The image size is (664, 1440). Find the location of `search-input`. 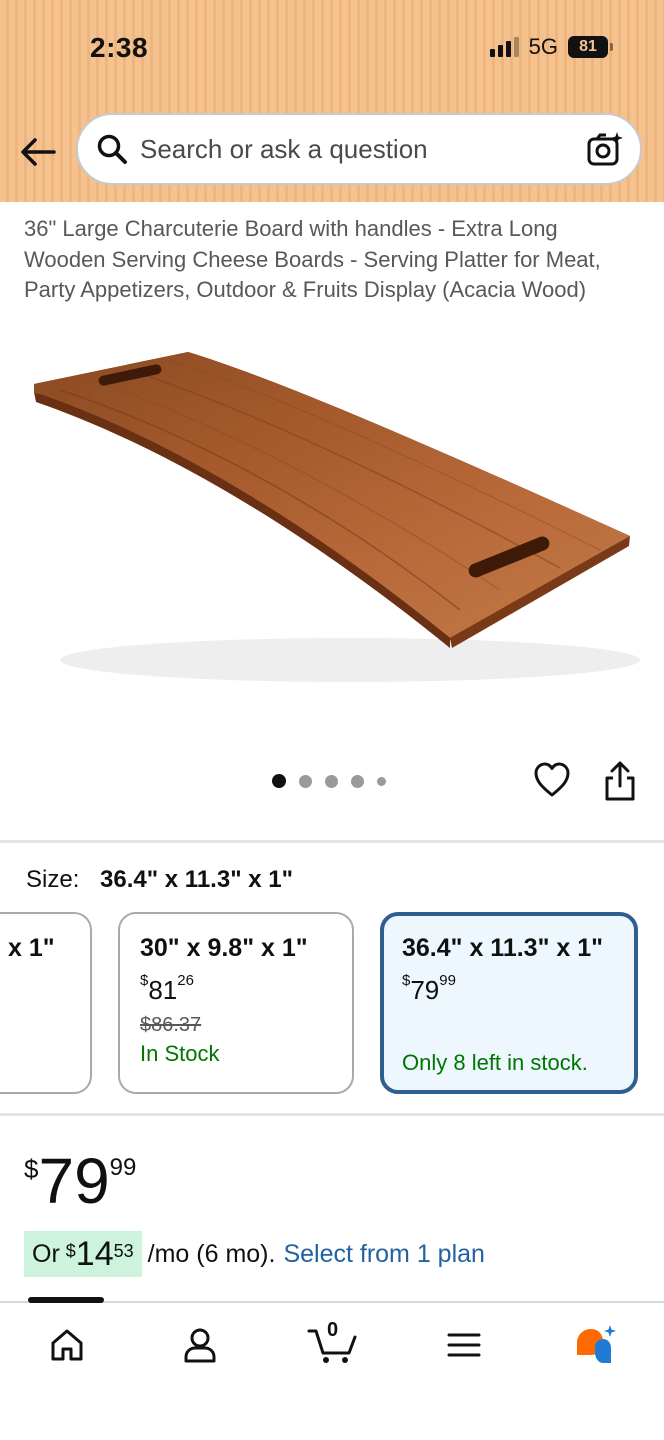

search-input is located at coordinates (350, 149).